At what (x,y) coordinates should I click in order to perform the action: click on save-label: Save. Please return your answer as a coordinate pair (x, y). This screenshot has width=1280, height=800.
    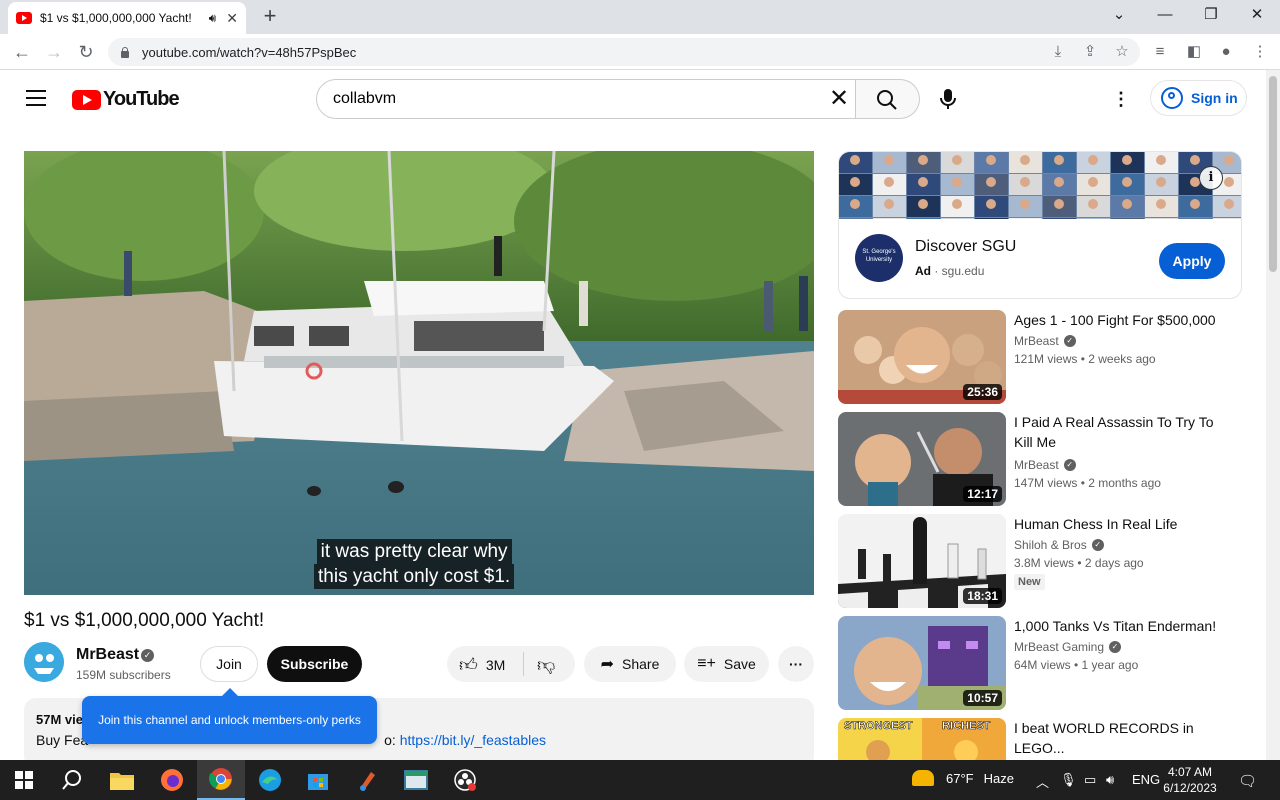
    Looking at the image, I should click on (739, 664).